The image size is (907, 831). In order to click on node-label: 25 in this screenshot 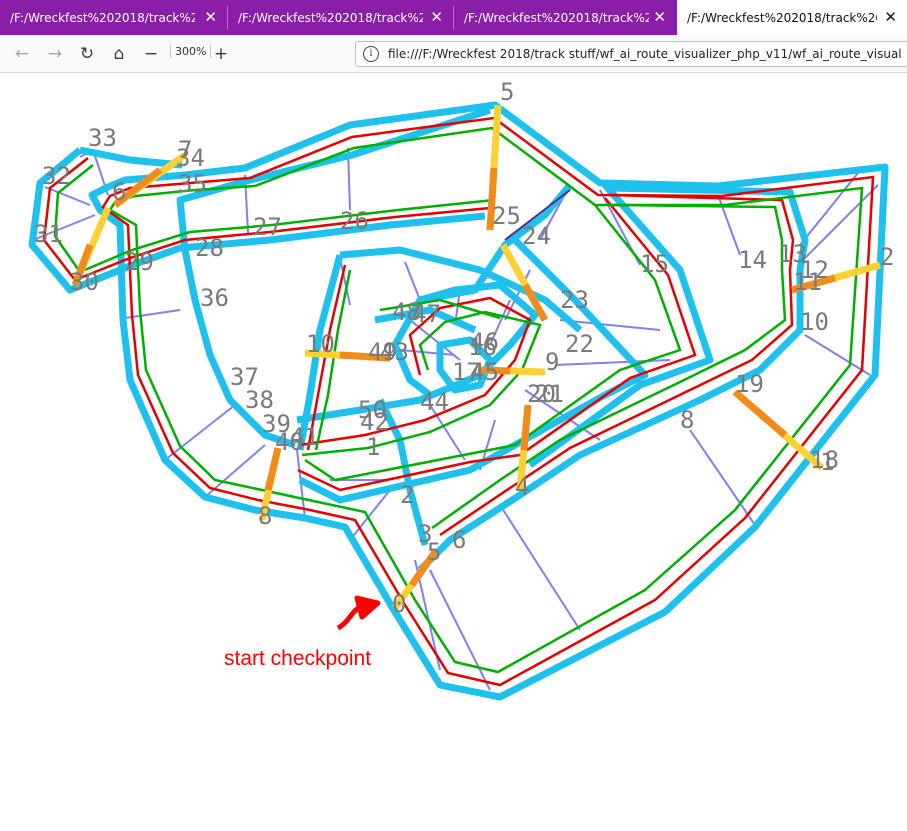, I will do `click(506, 216)`.